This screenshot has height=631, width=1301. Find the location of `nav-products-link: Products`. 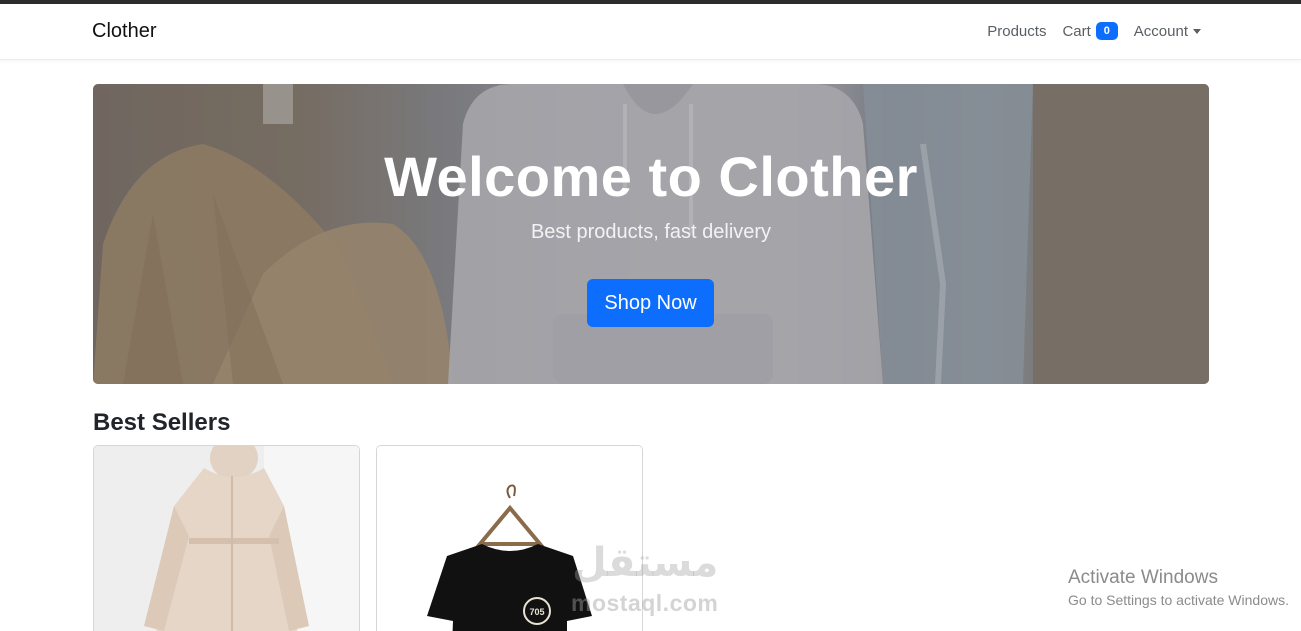

nav-products-link: Products is located at coordinates (1016, 31).